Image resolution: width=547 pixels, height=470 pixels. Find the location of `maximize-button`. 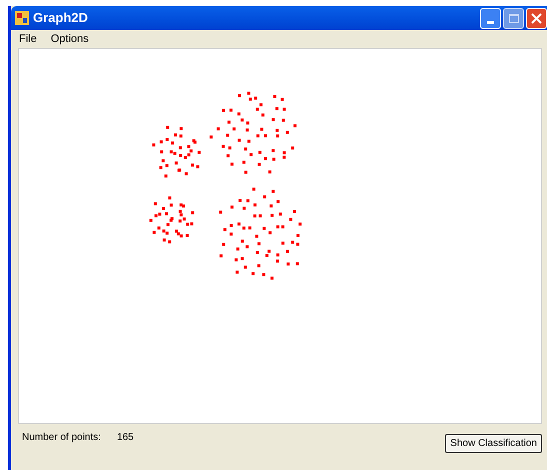

maximize-button is located at coordinates (513, 18).